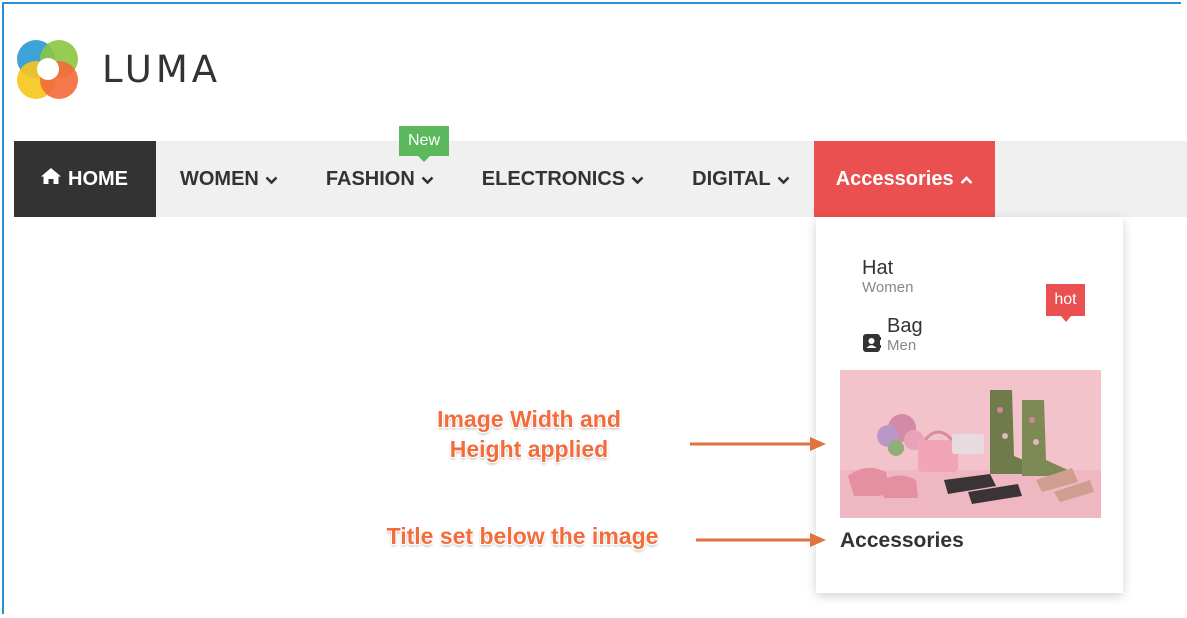  Describe the element at coordinates (98, 178) in the screenshot. I see `nav-label-home: HOME` at that location.